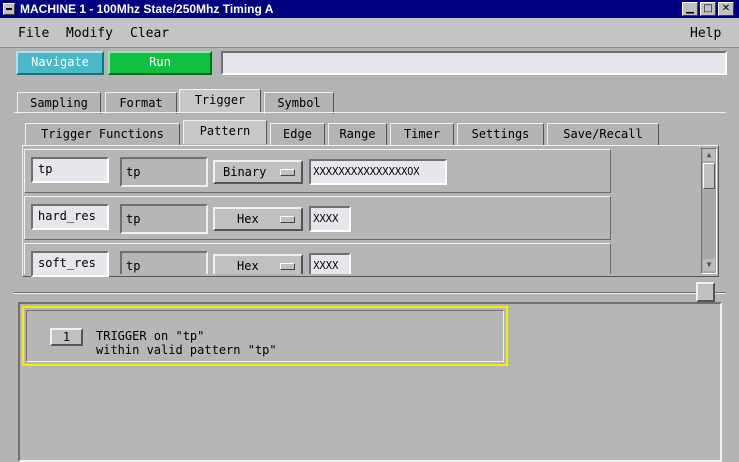 The image size is (739, 462). I want to click on trigger-step-line1: TRIGGER on "tp", so click(150, 336).